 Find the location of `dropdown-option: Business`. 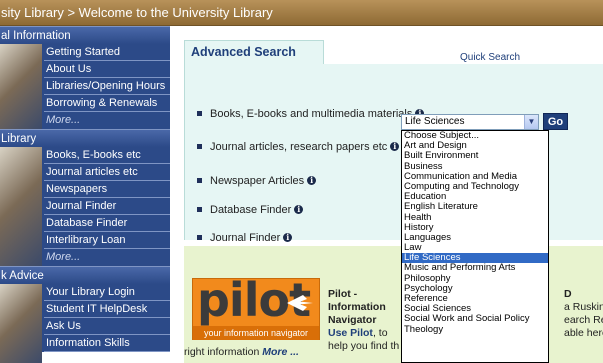

dropdown-option: Business is located at coordinates (475, 167).